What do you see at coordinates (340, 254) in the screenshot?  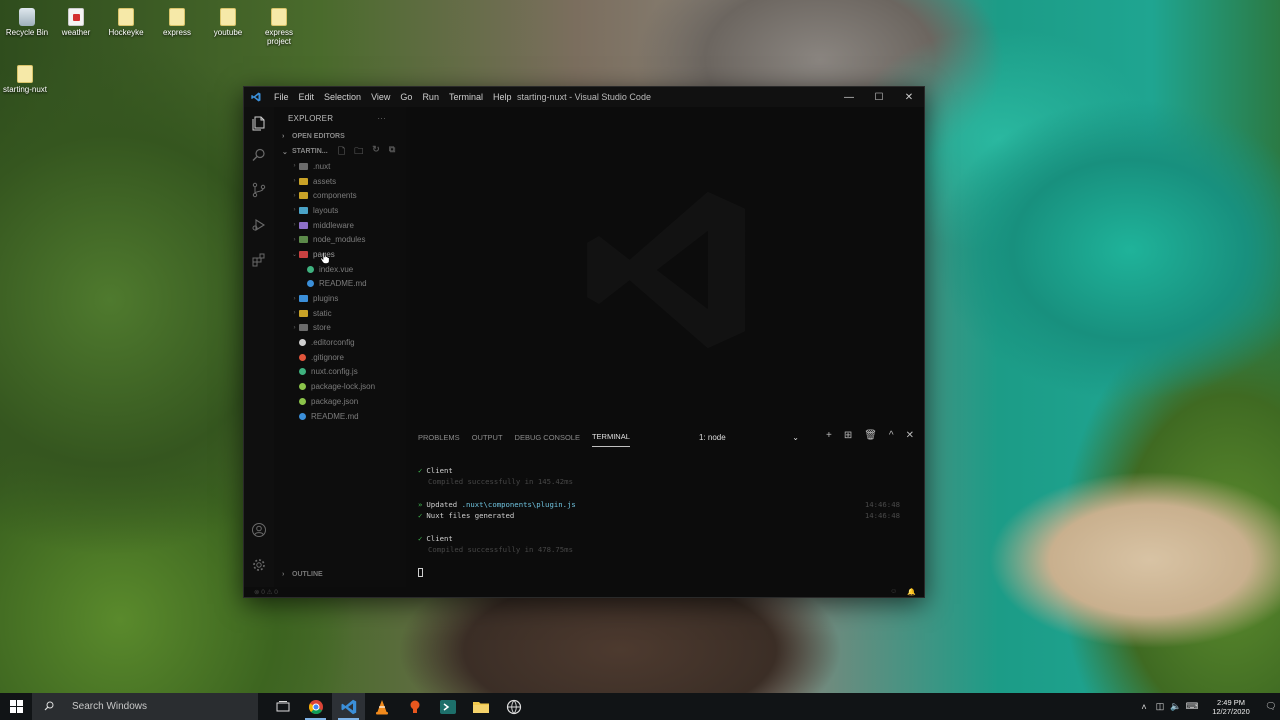 I see `folder-item: ⌄pages` at bounding box center [340, 254].